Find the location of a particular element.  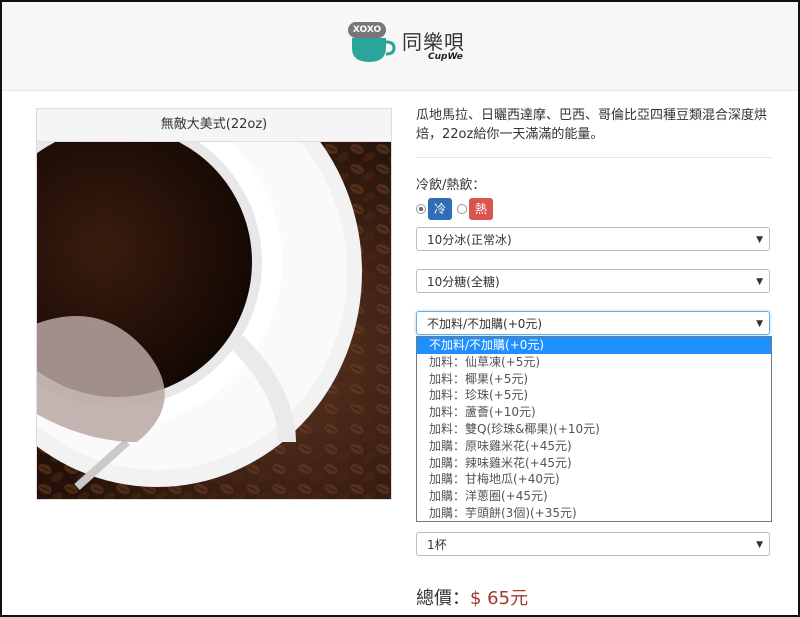

sugar-select: 10分糖(全糖) ▼ is located at coordinates (593, 281).